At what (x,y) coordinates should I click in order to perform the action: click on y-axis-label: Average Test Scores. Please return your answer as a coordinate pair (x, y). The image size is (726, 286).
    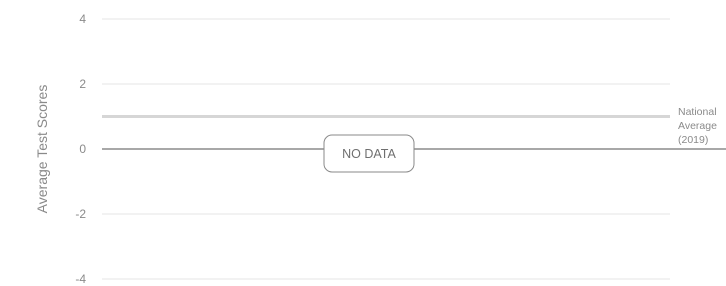
    Looking at the image, I should click on (42, 149).